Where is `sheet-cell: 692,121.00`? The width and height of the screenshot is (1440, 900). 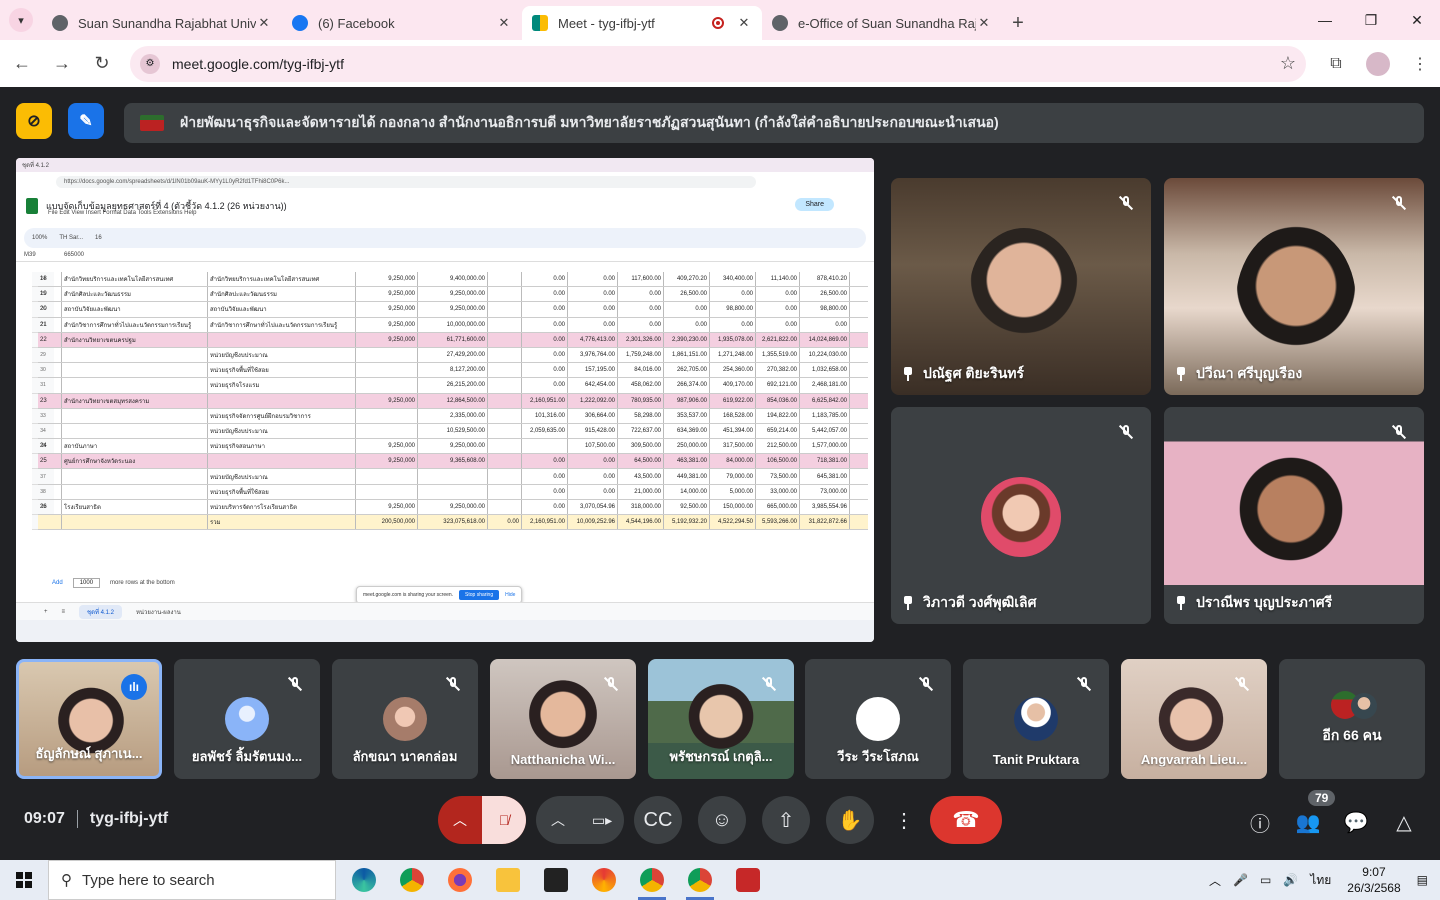
sheet-cell: 692,121.00 is located at coordinates (778, 385).